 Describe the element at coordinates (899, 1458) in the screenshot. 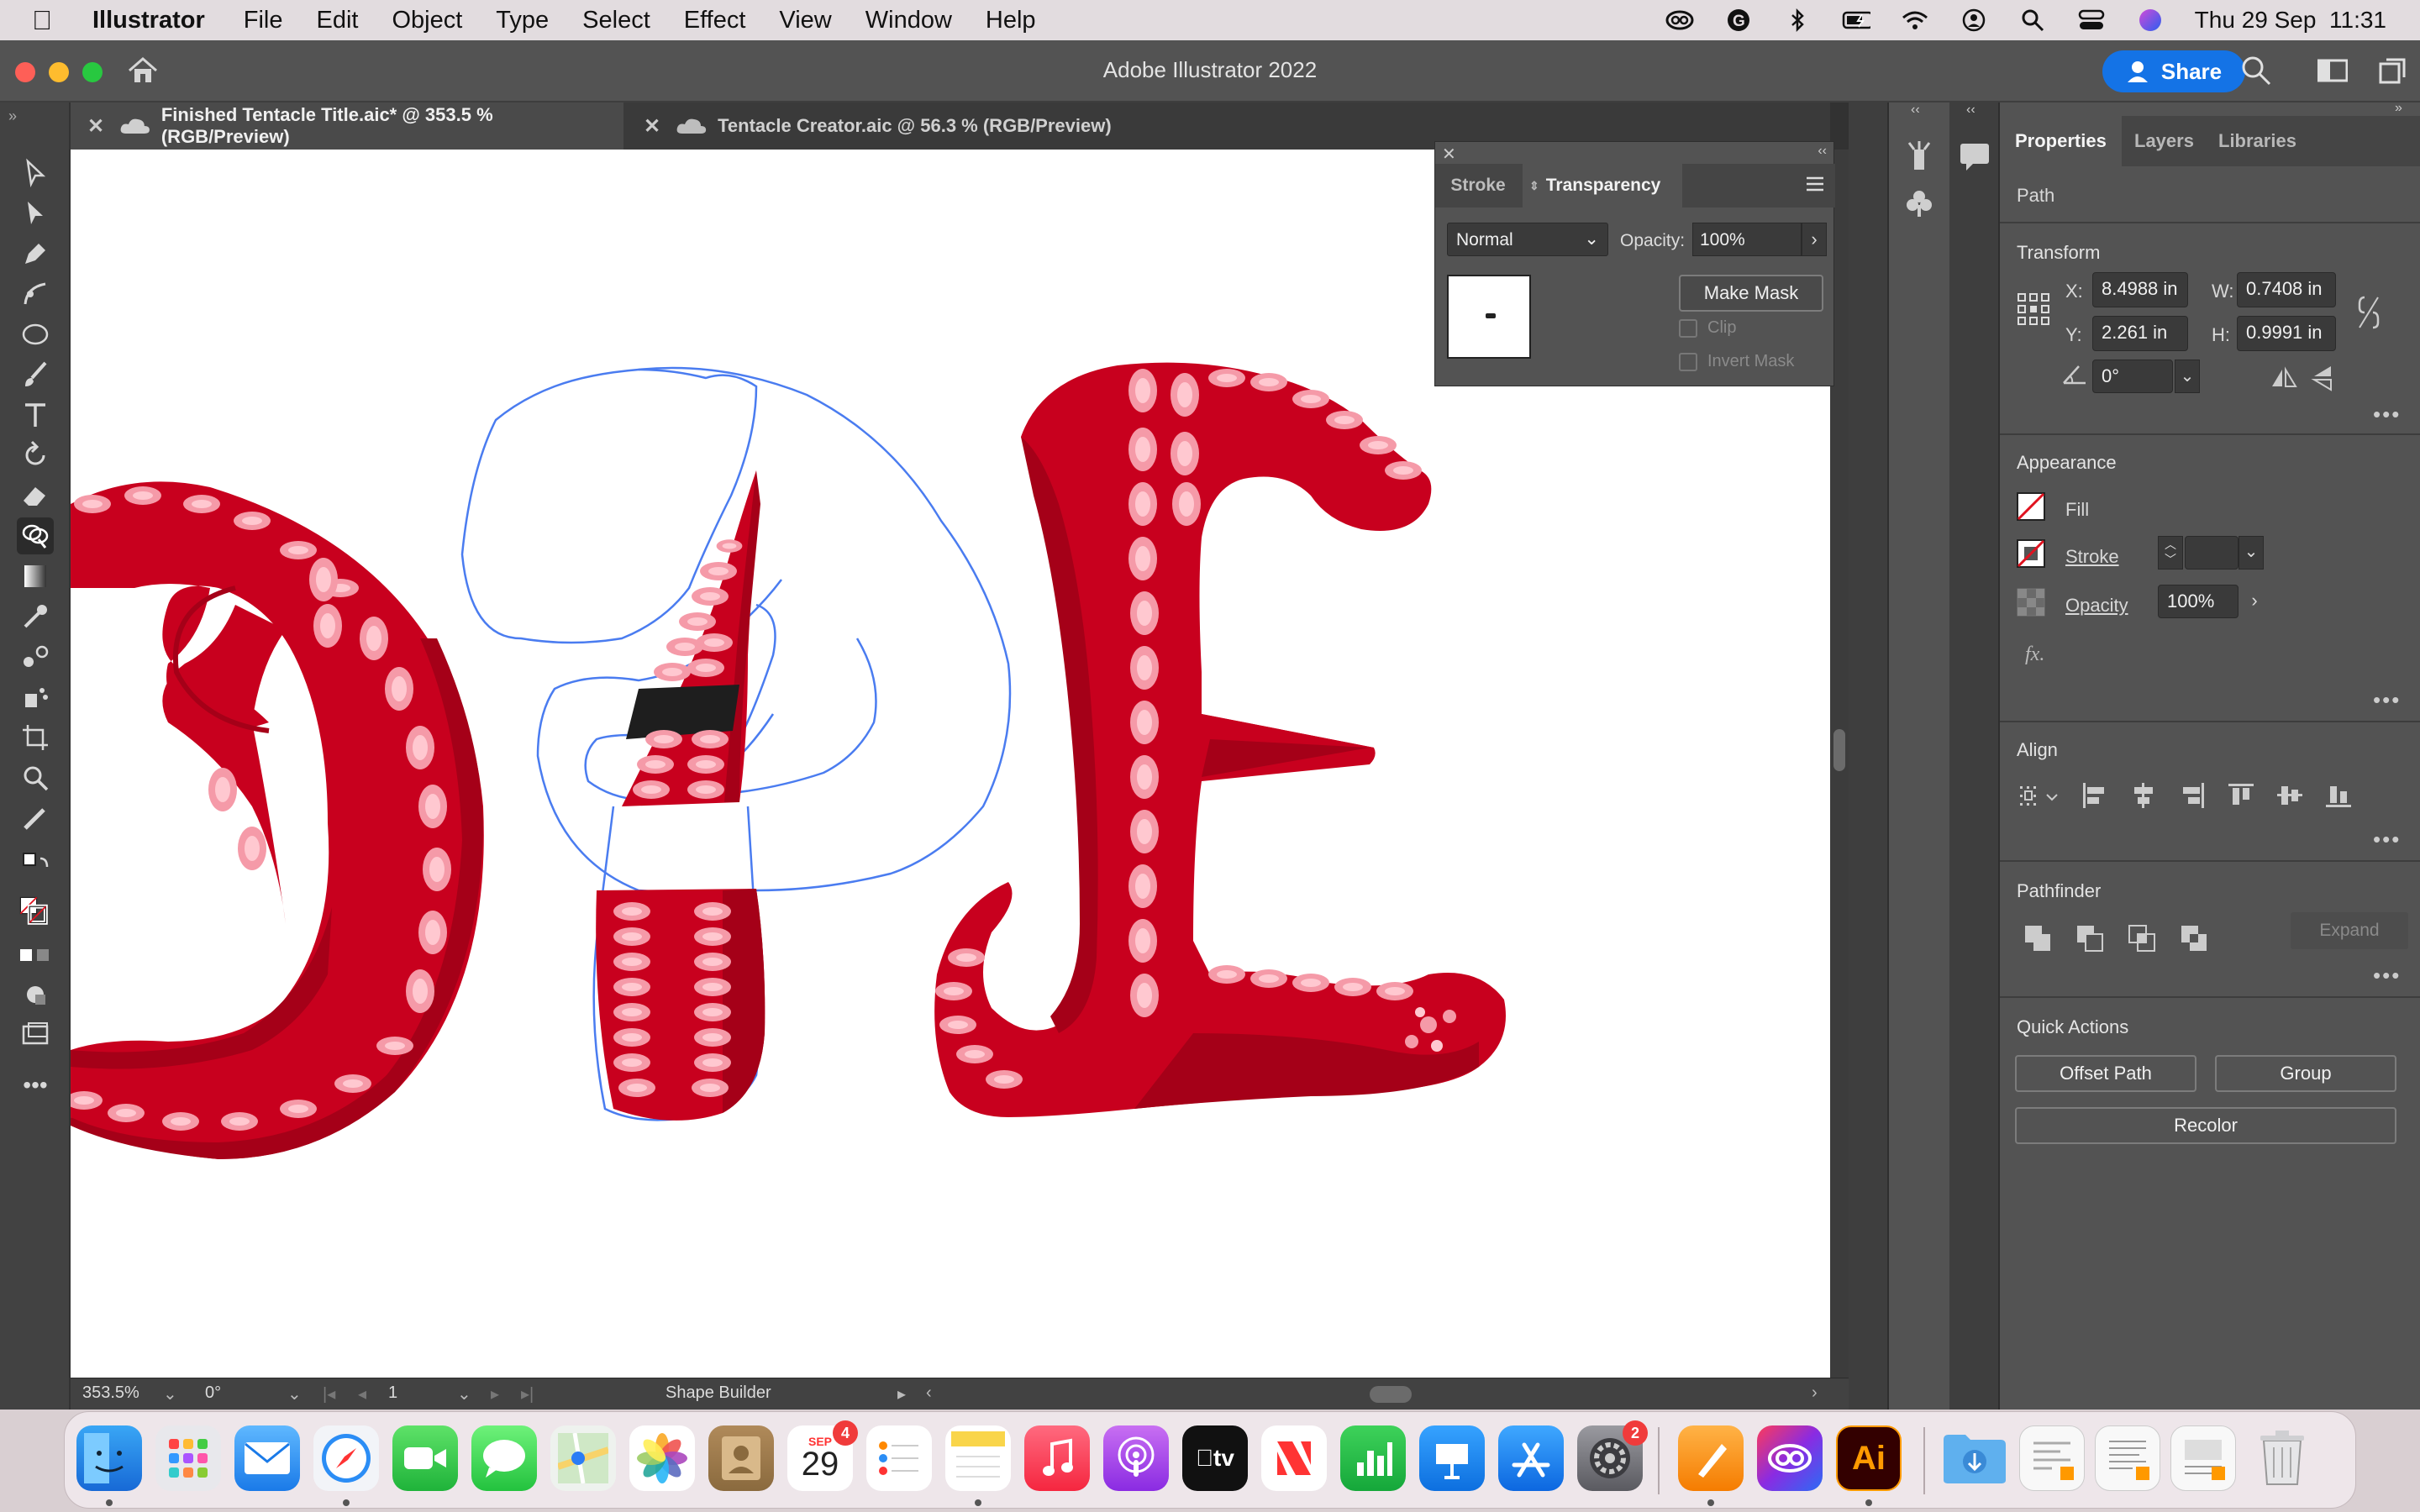

I see `reminders-icon` at that location.